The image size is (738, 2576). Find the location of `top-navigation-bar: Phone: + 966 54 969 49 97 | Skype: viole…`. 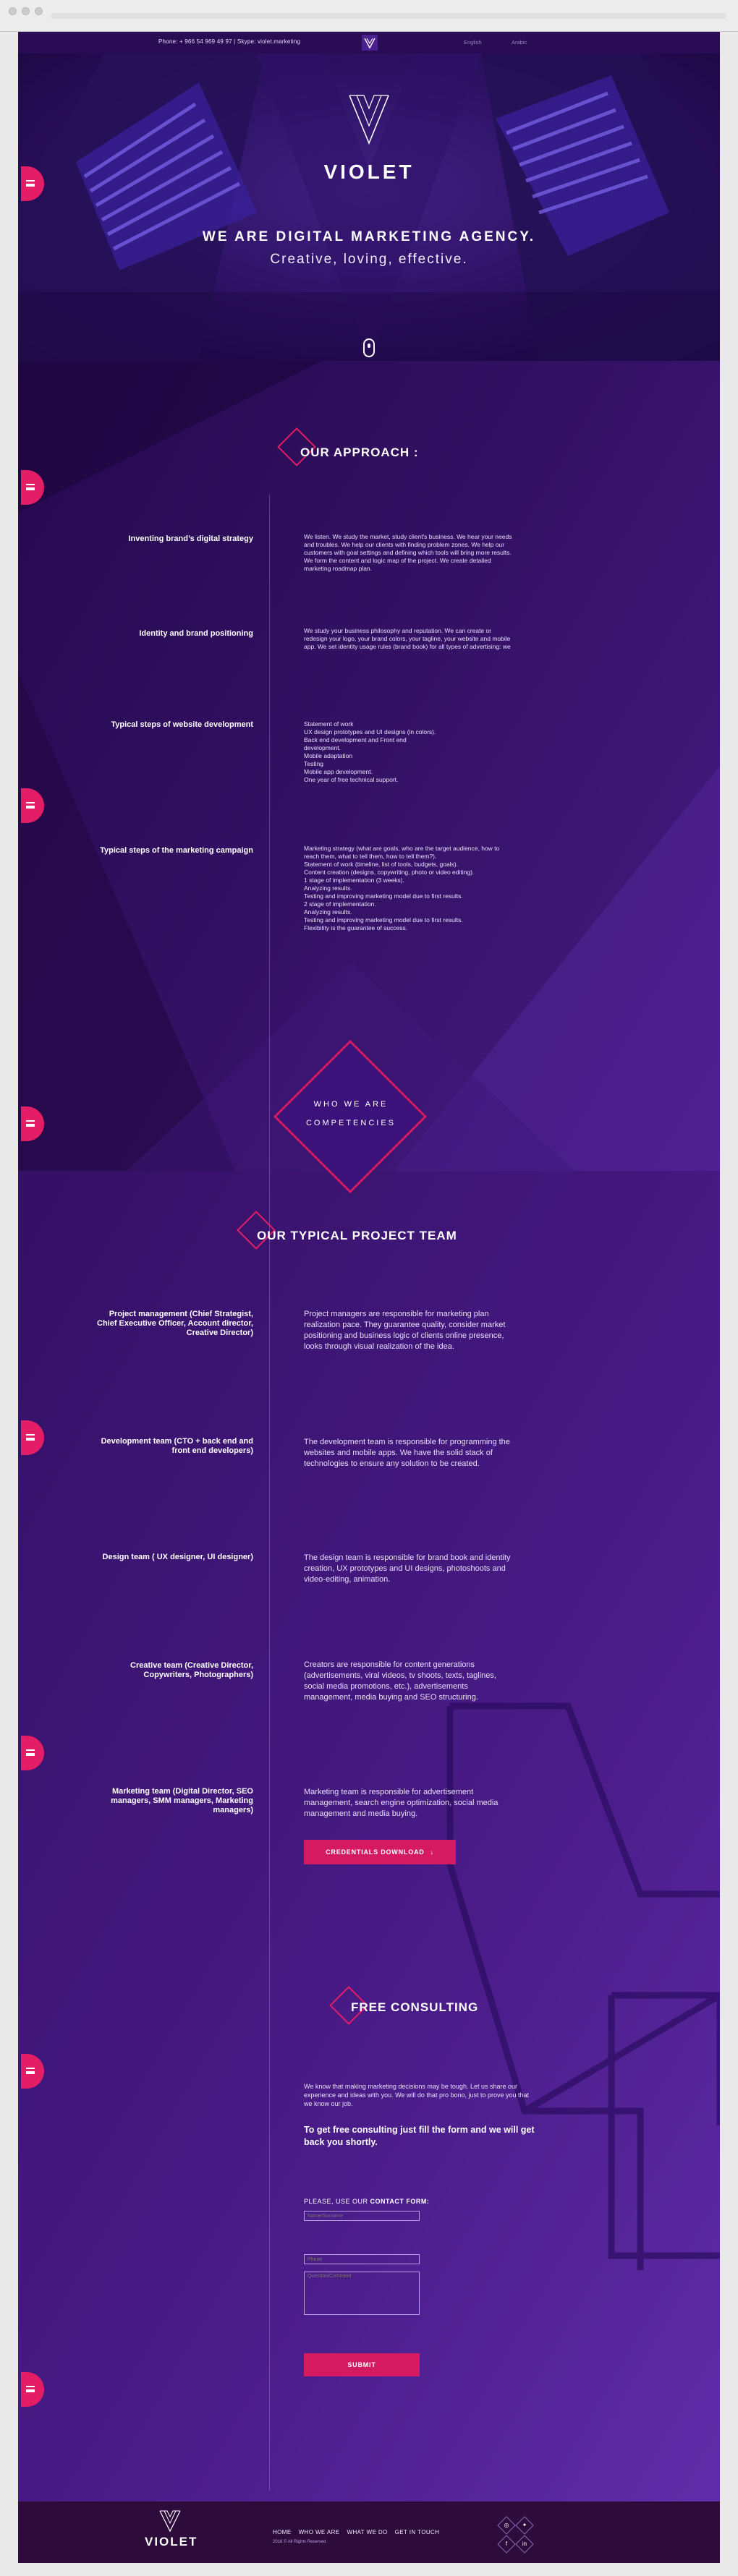

top-navigation-bar: Phone: + 966 54 969 49 97 | Skype: viole… is located at coordinates (369, 43).